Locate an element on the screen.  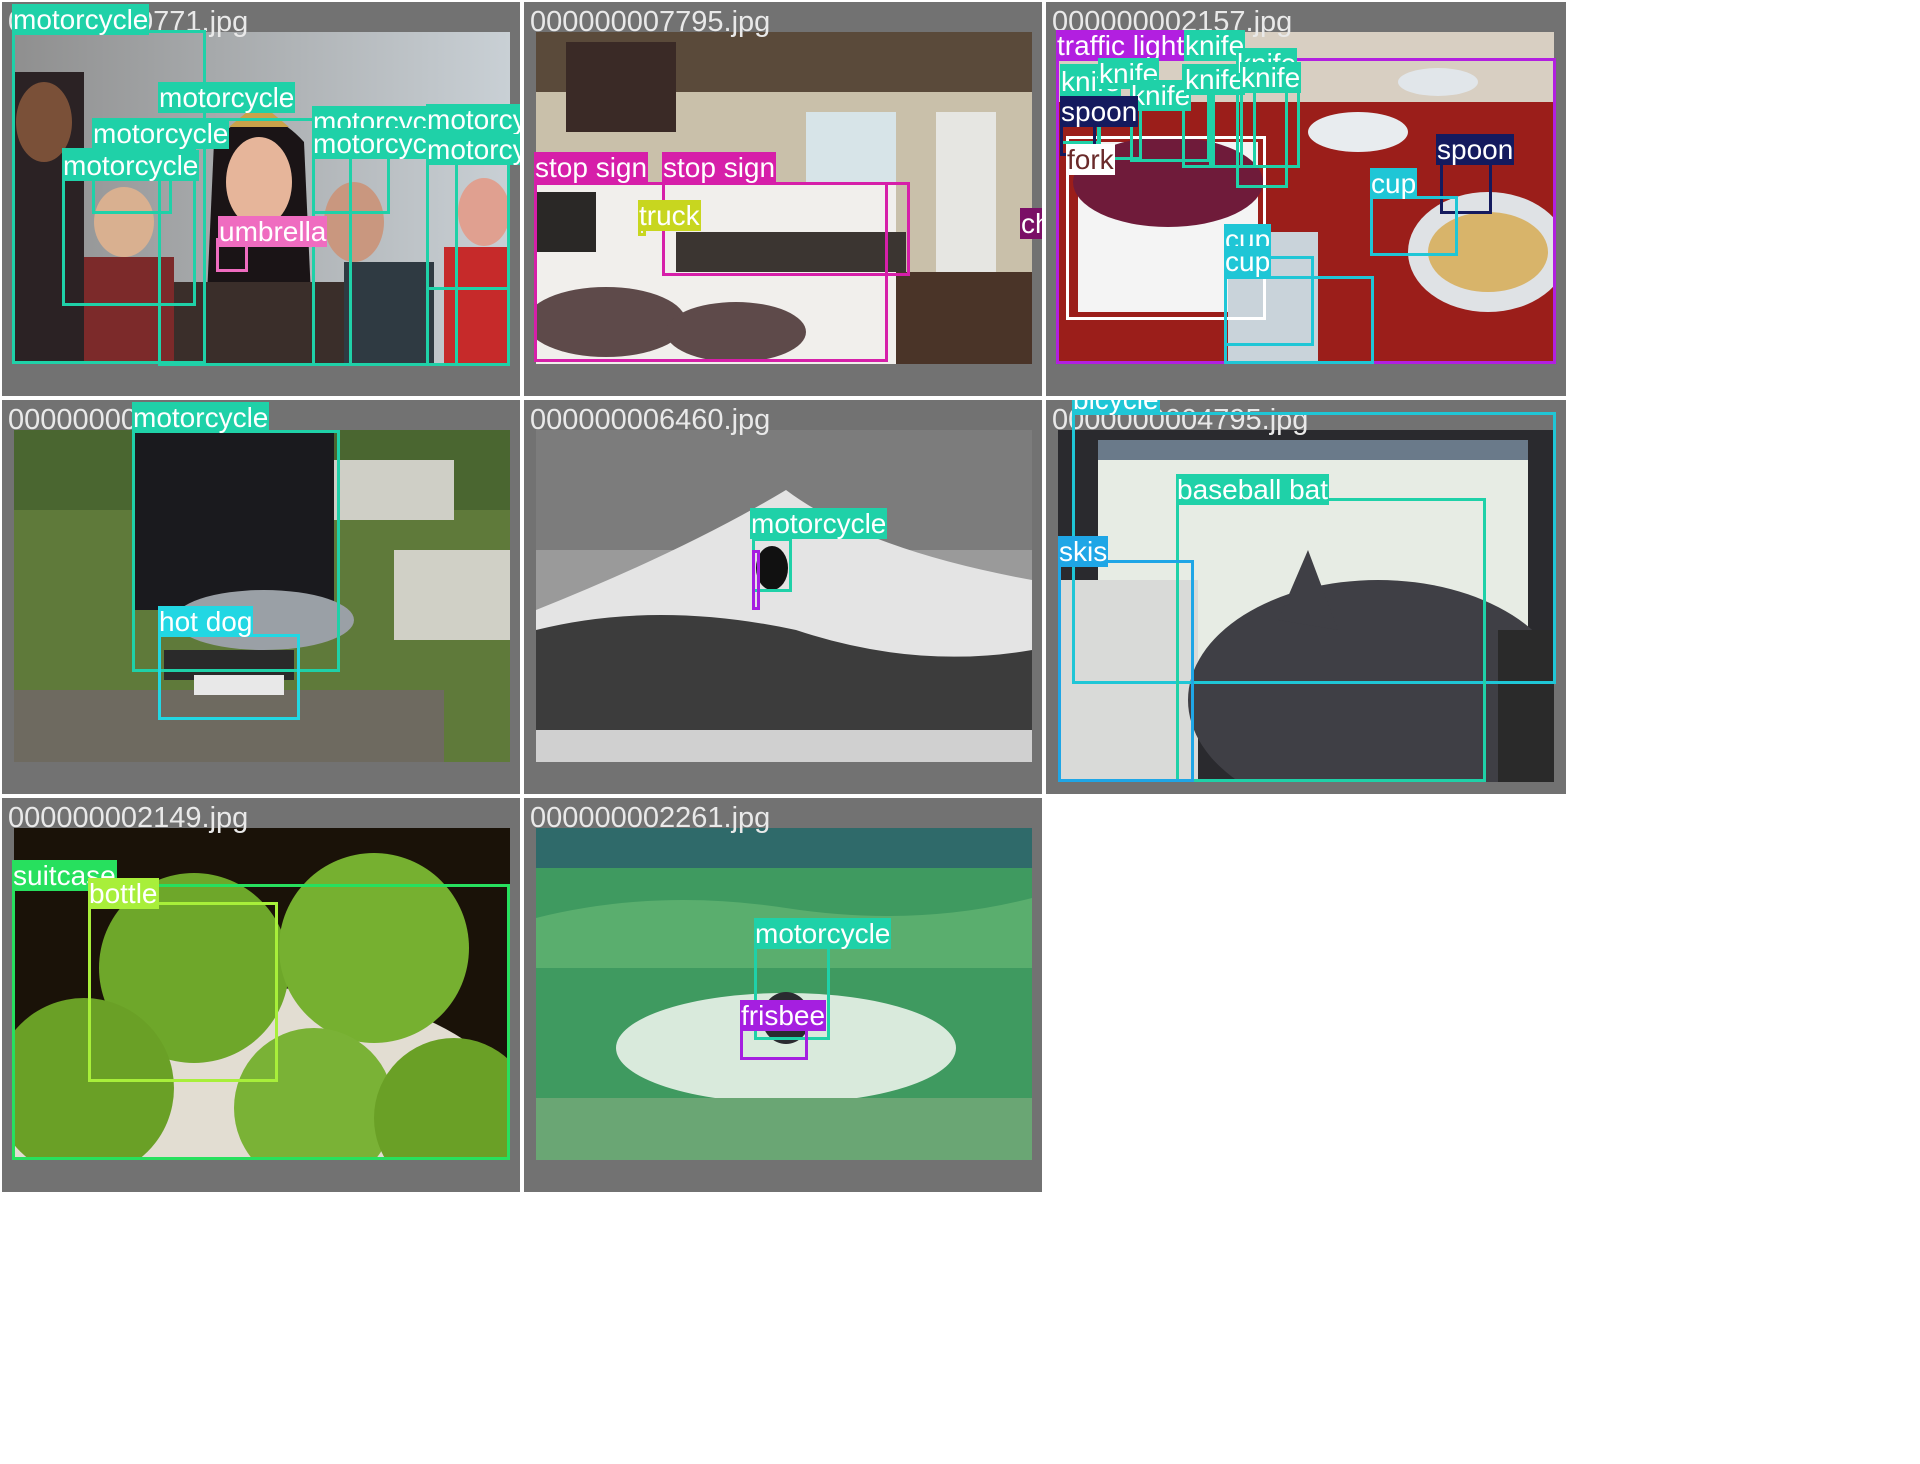
detection-label: bottle is located at coordinates (123, 893).